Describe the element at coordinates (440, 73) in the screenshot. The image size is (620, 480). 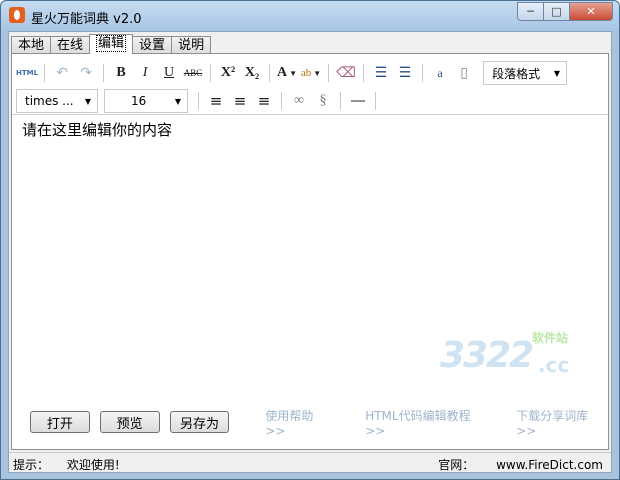
I see `anchor-button: a` at that location.